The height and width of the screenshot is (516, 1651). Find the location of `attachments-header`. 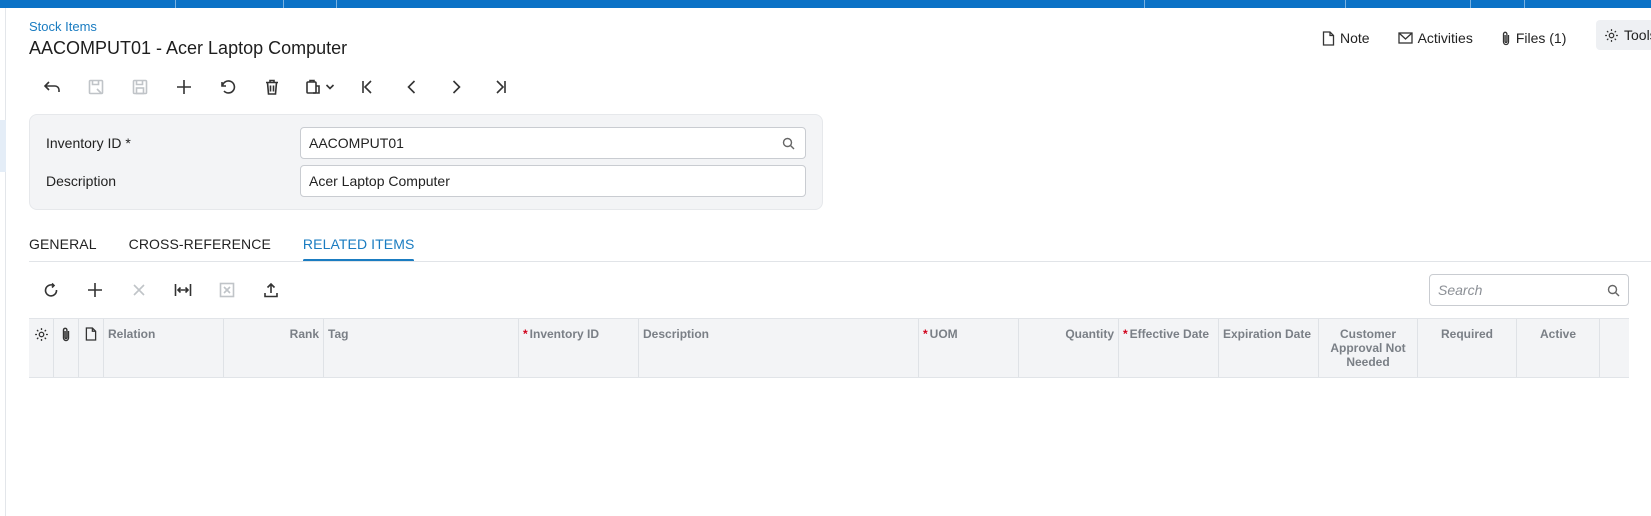

attachments-header is located at coordinates (66, 348).